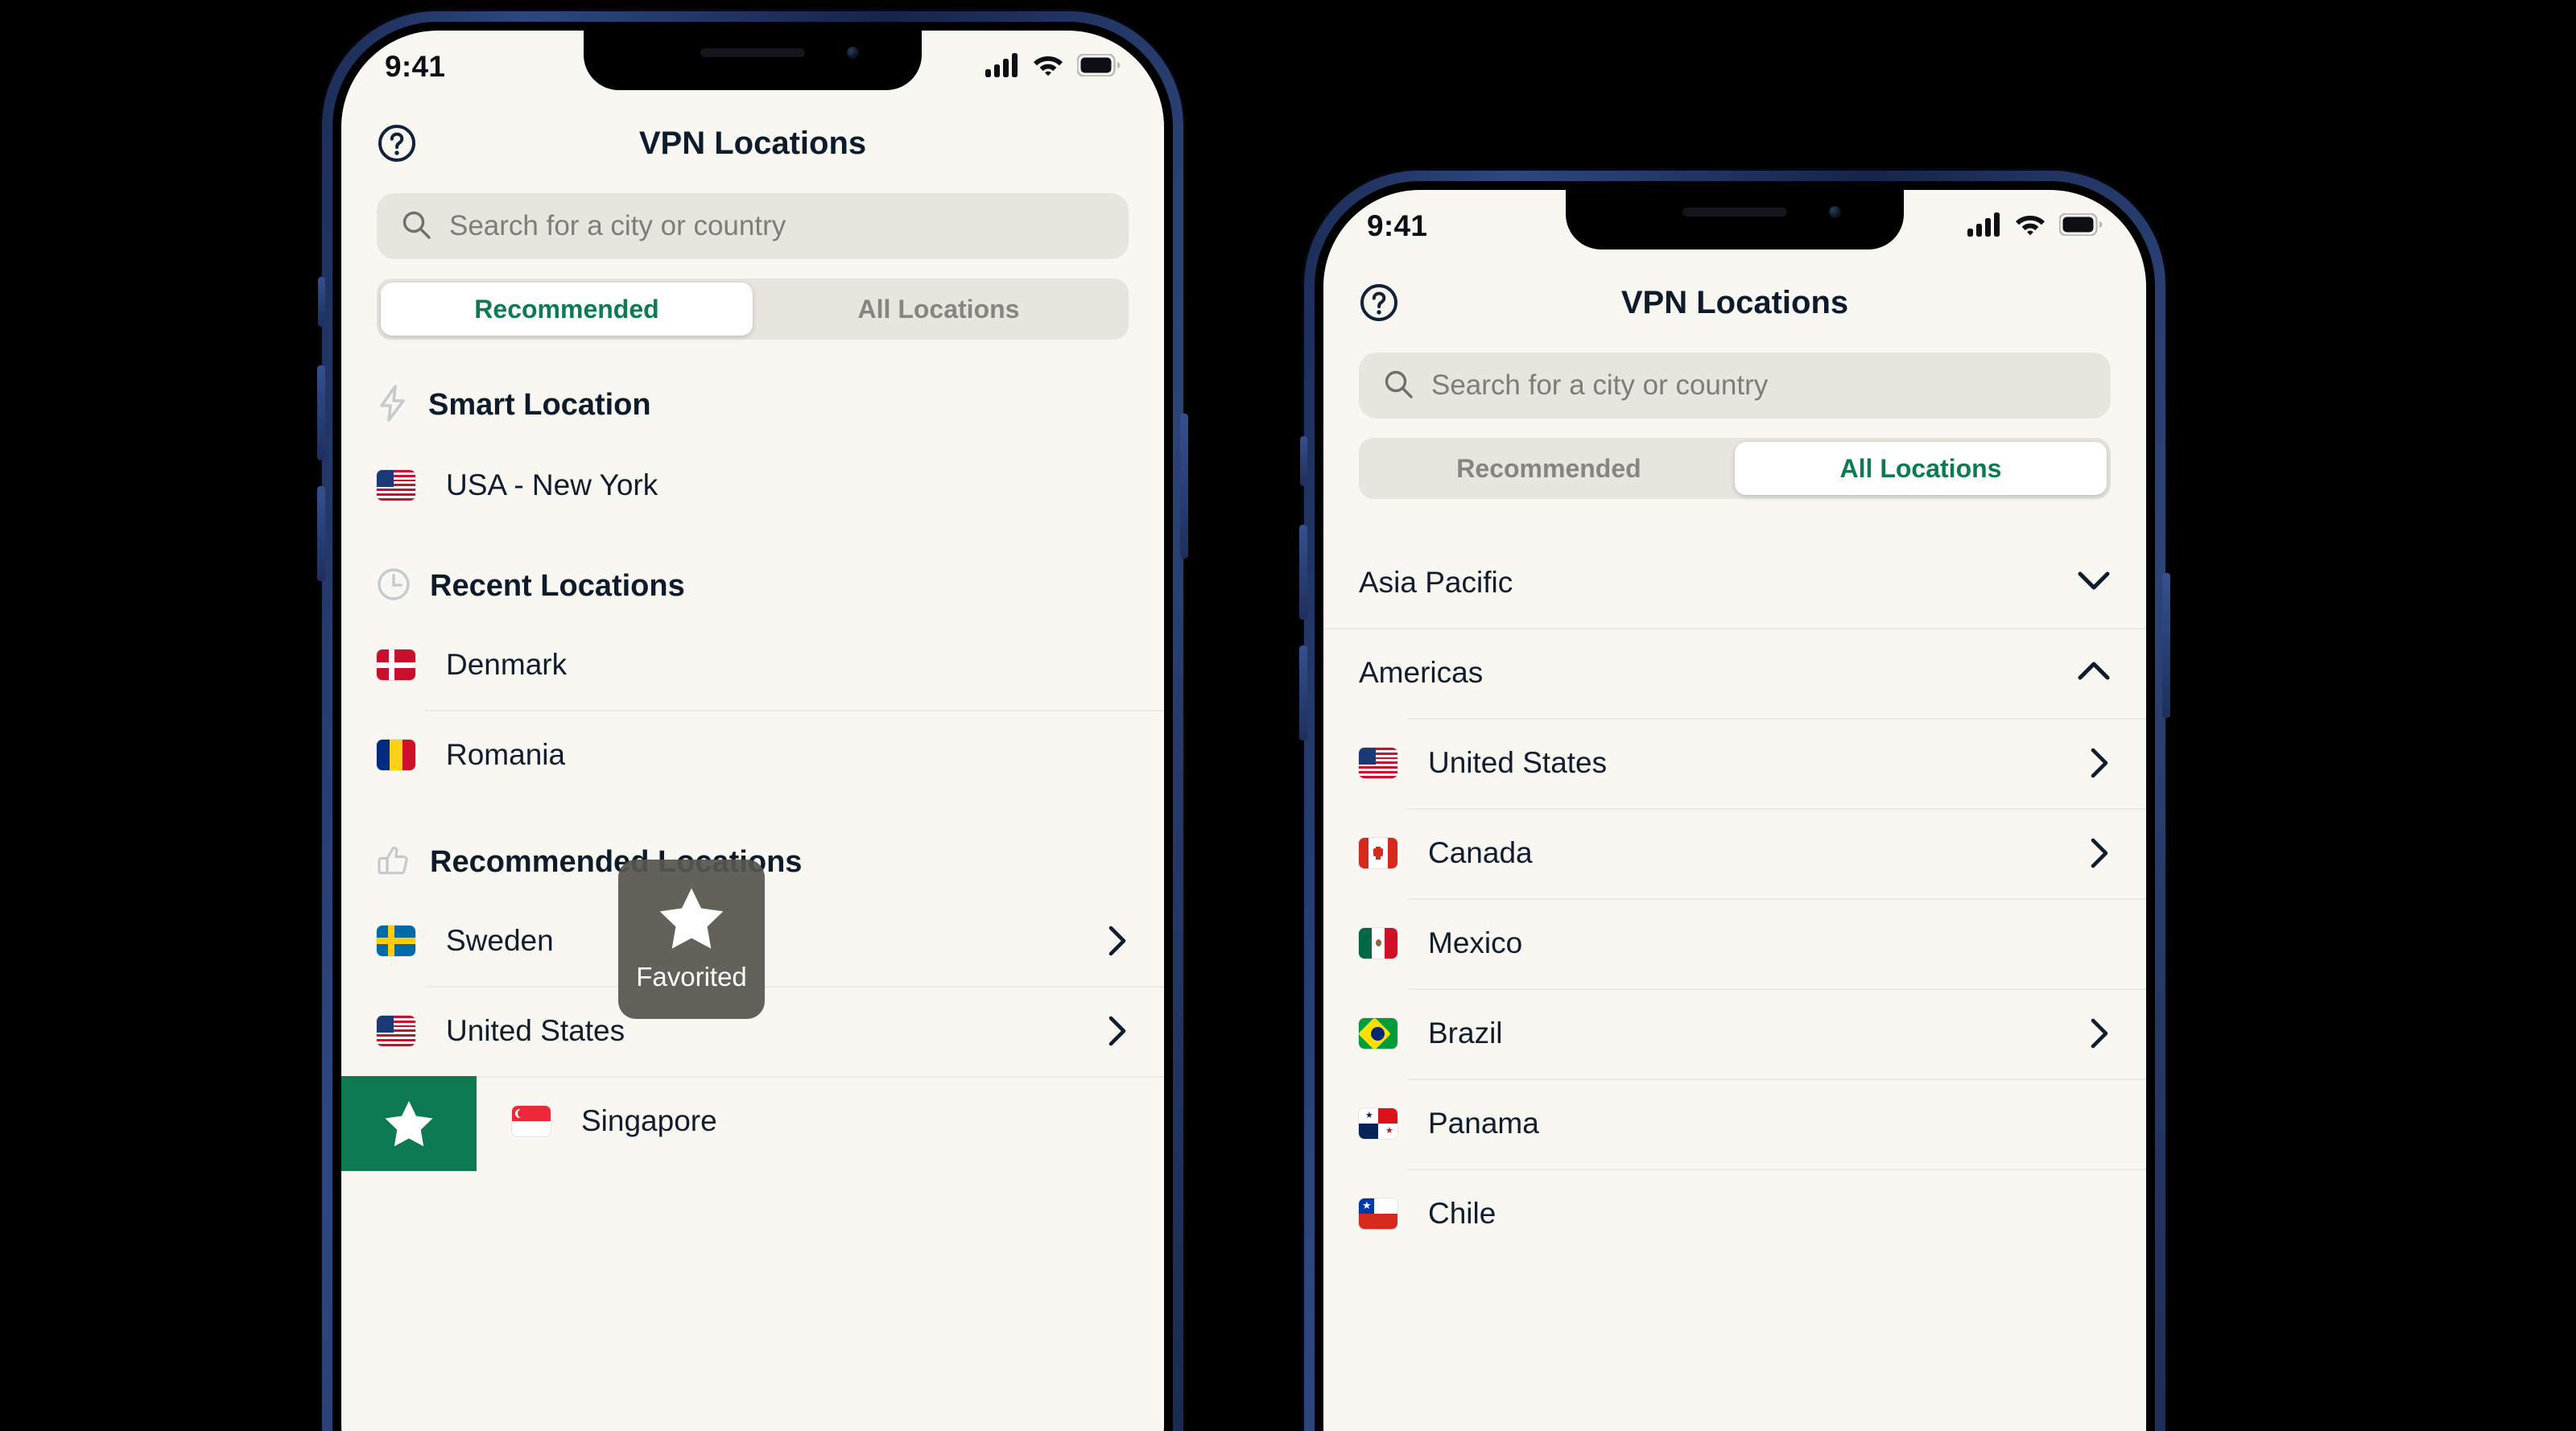 The width and height of the screenshot is (2576, 1431). Describe the element at coordinates (1600, 385) in the screenshot. I see `search-placeholder: Search for a city or country` at that location.